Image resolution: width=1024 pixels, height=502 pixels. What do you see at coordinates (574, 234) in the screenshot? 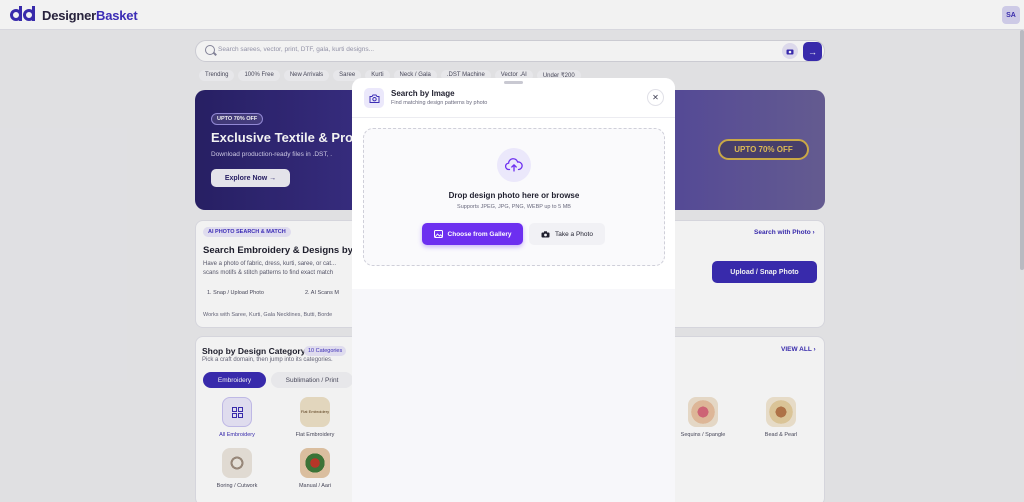
I see `take-photo-label: Take a Photo` at bounding box center [574, 234].